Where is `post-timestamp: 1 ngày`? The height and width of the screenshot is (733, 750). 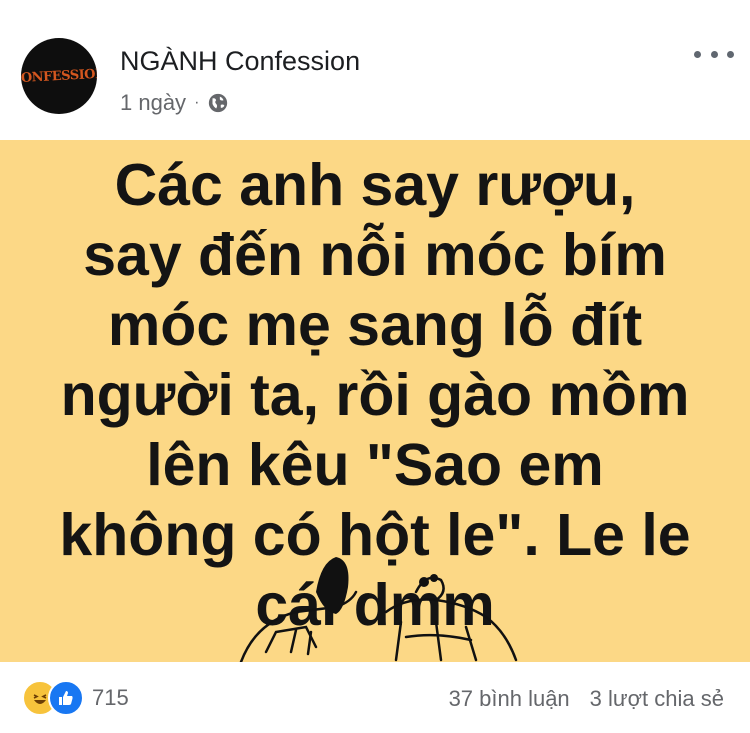
post-timestamp: 1 ngày is located at coordinates (153, 103).